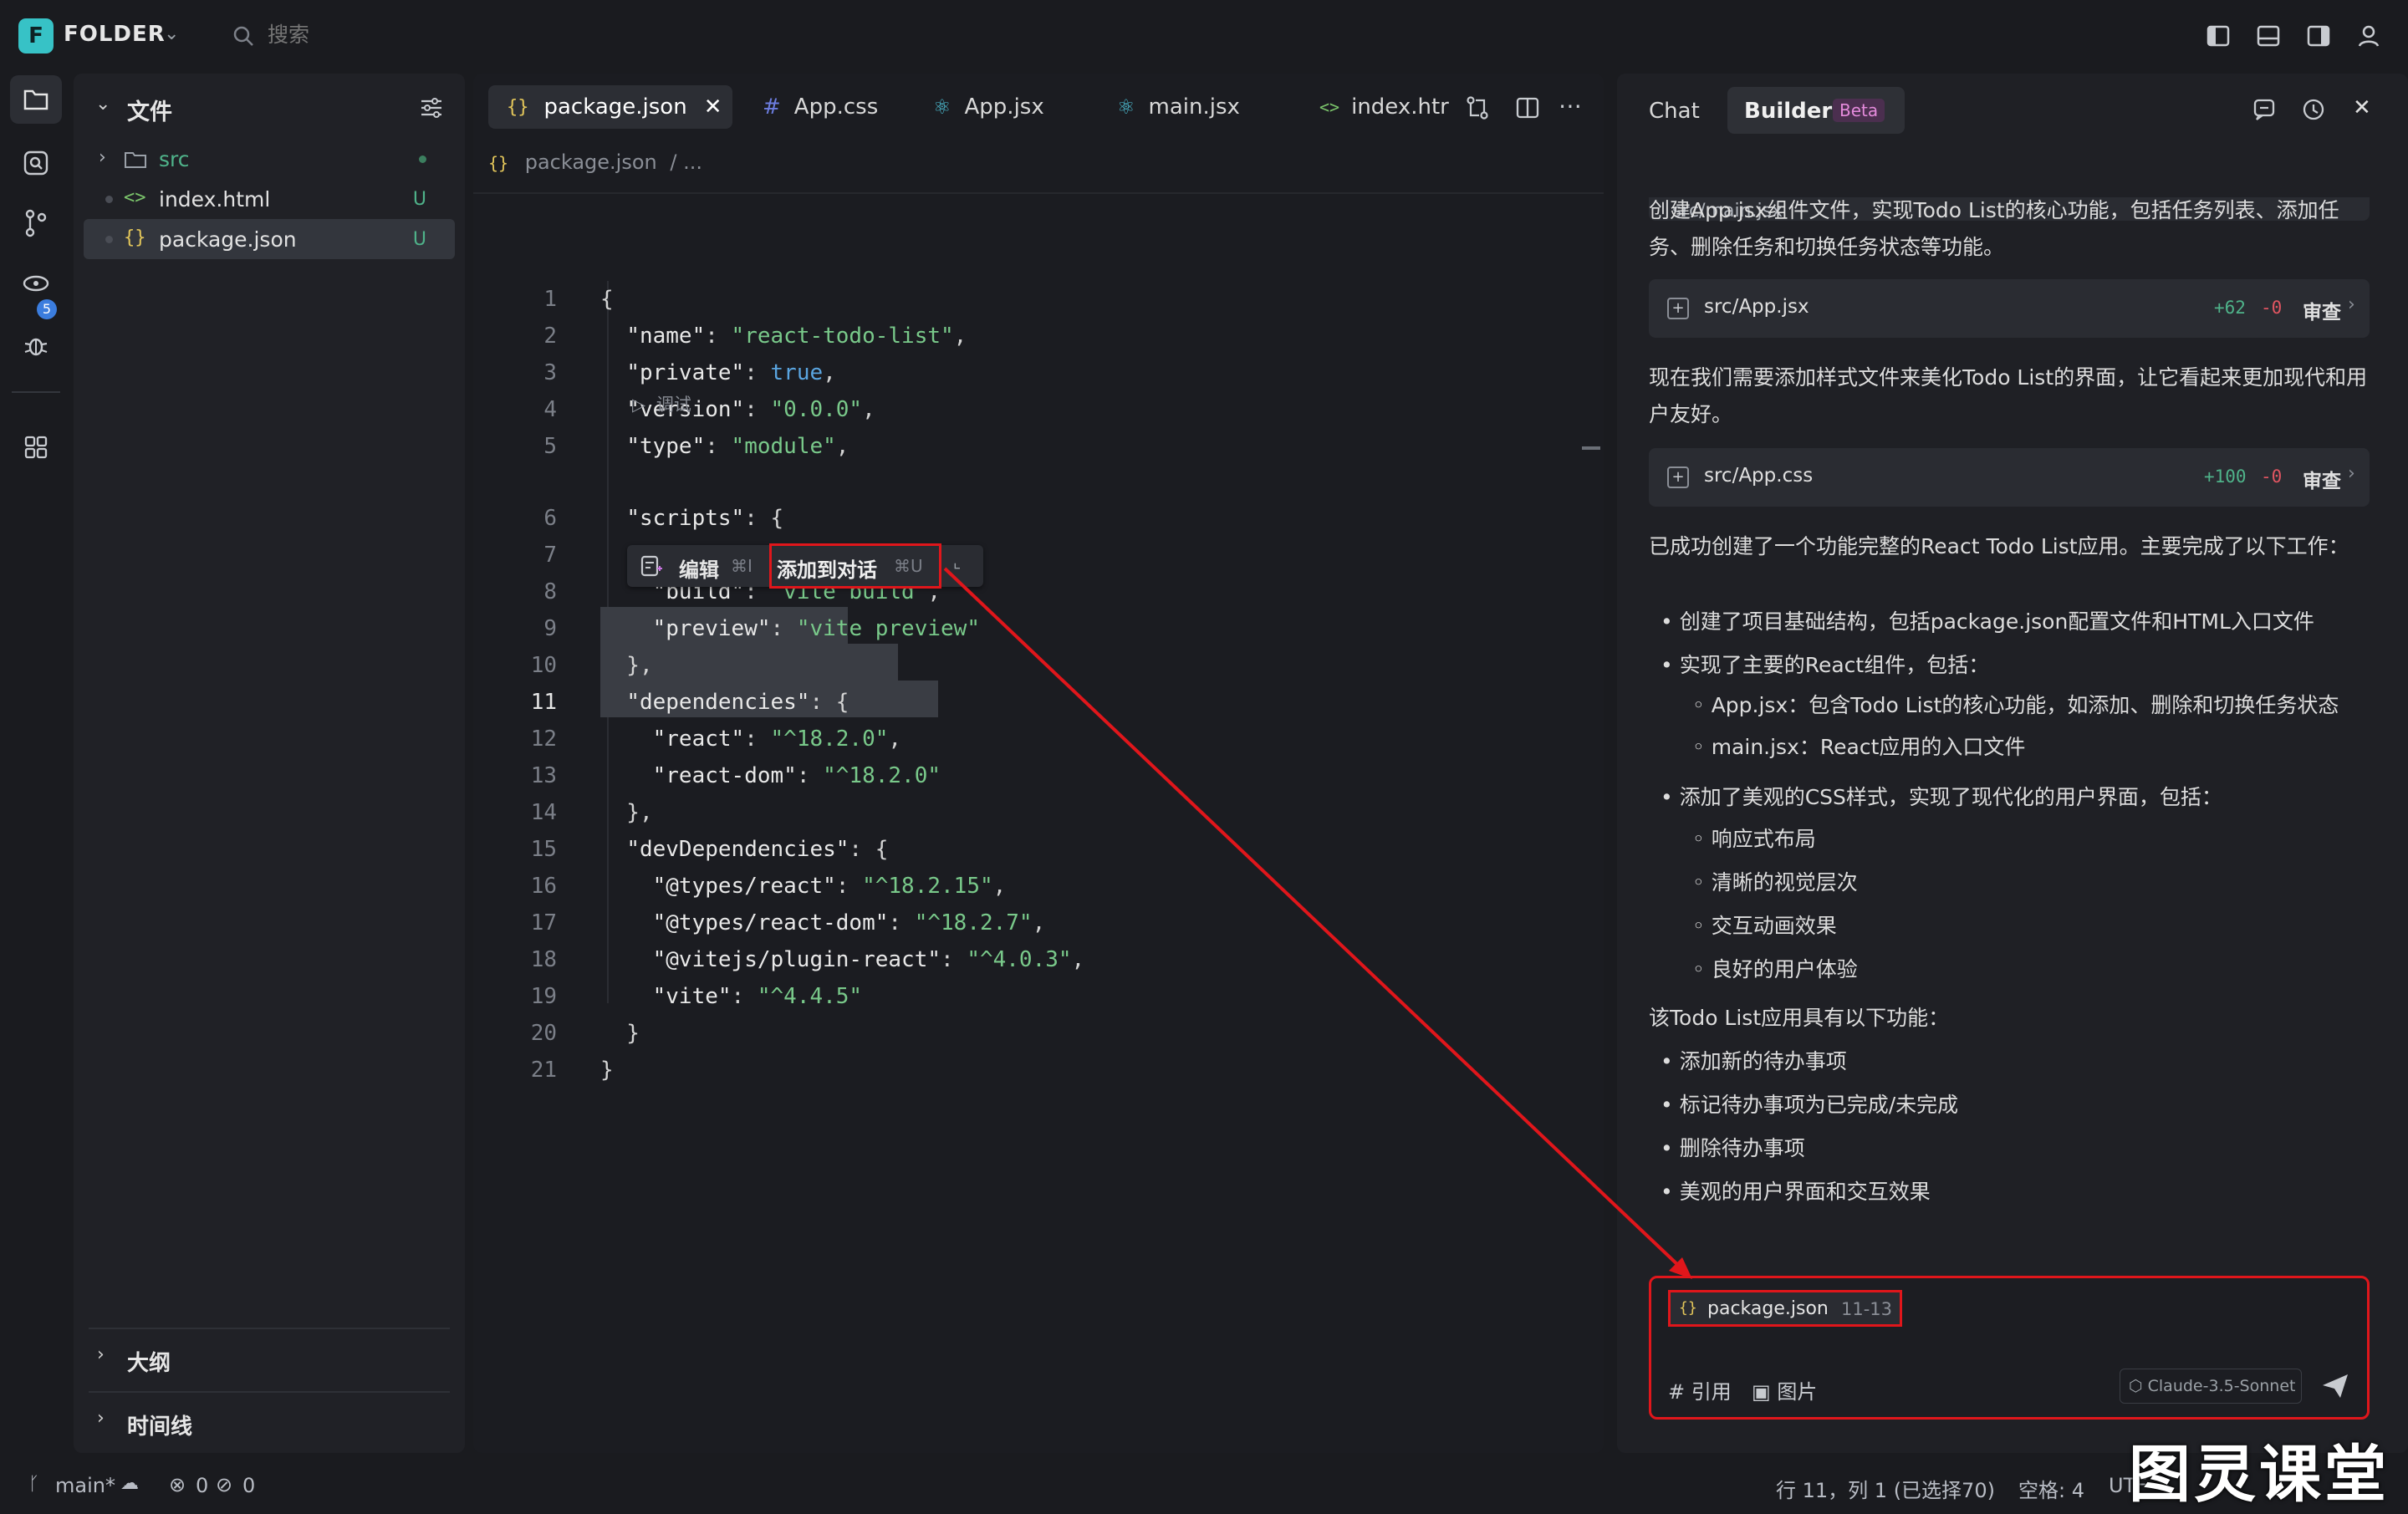 This screenshot has width=2408, height=1514. What do you see at coordinates (550, 409) in the screenshot?
I see `line-number: 4` at bounding box center [550, 409].